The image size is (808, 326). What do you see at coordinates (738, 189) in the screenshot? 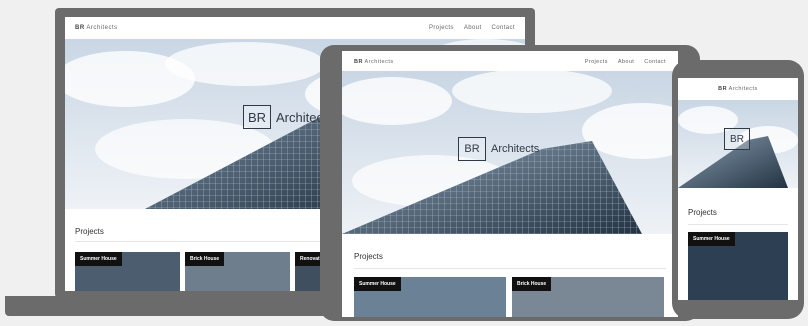
I see `phone-screen: BR Architects BR Projects Summer House` at bounding box center [738, 189].